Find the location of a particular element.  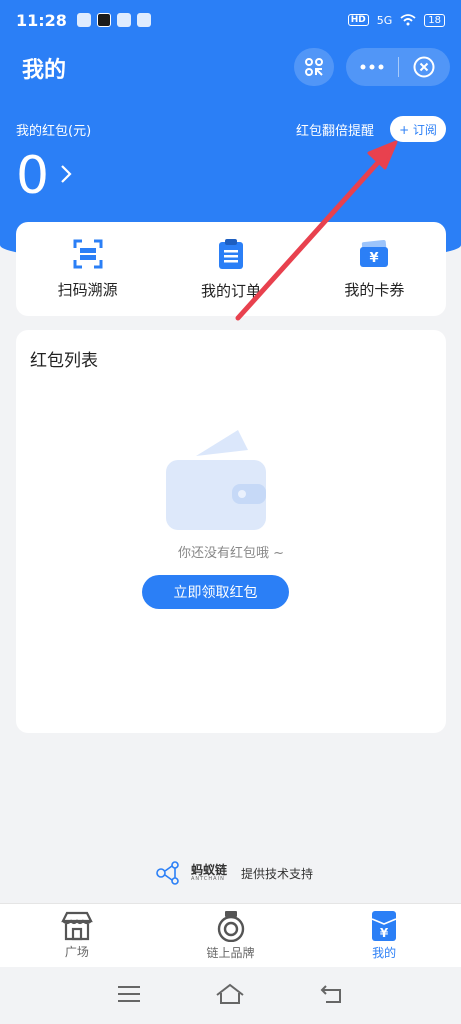

more-dots-icon is located at coordinates (372, 67).